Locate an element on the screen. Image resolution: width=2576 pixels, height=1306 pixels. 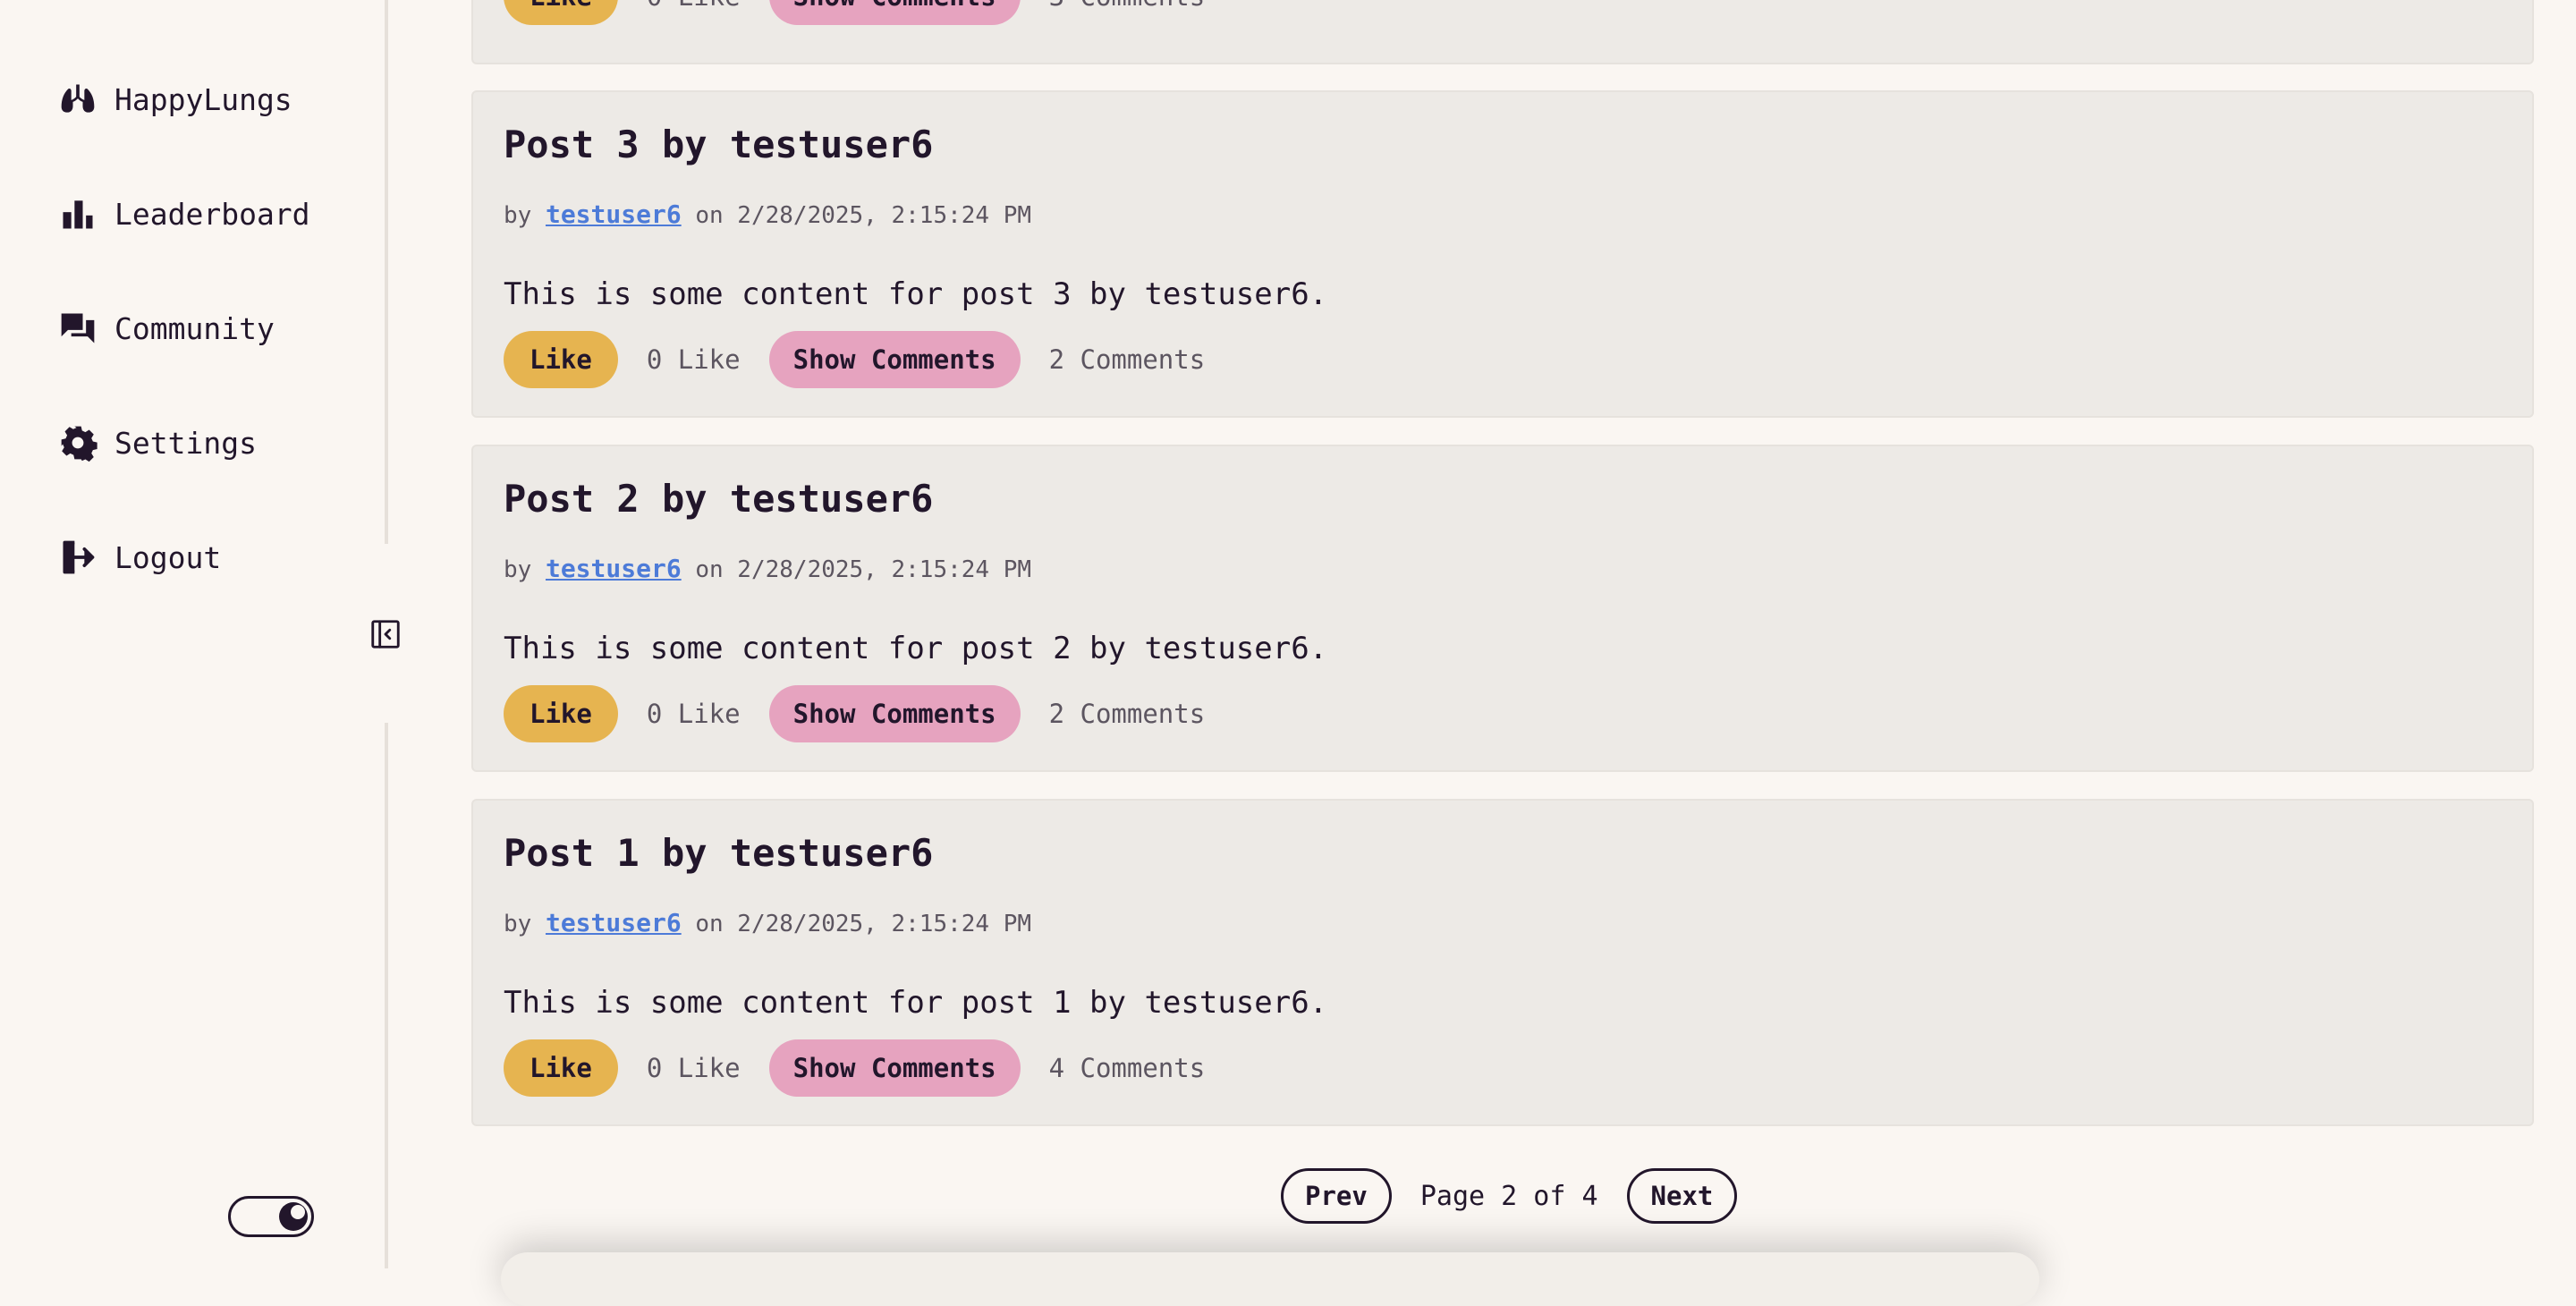
next-page-button: Next is located at coordinates (1682, 1196).